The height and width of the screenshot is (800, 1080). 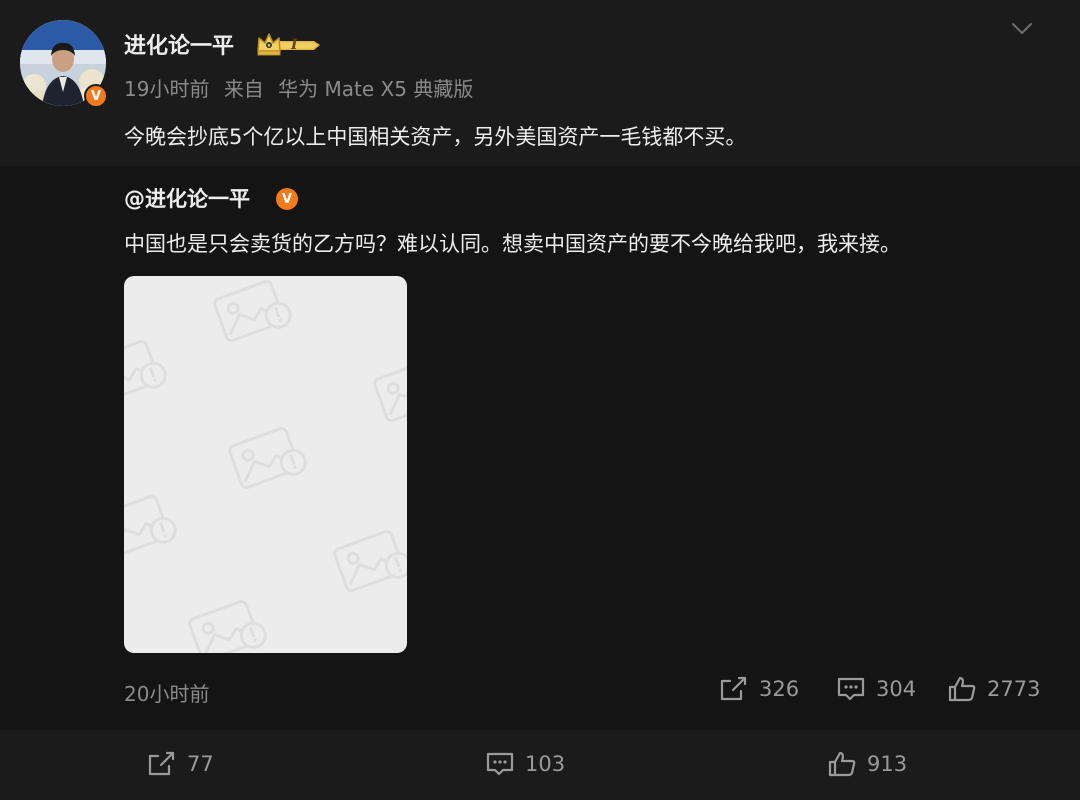 What do you see at coordinates (512, 244) in the screenshot?
I see `original-post-text: 中国也是只会卖货的乙方吗？难以认同。想卖中国资产的要不今晚给我吧，我来接。` at bounding box center [512, 244].